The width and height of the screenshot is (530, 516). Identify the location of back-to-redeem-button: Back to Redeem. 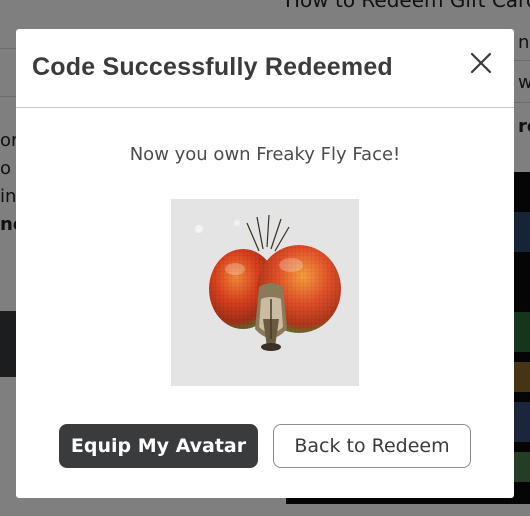
(372, 446).